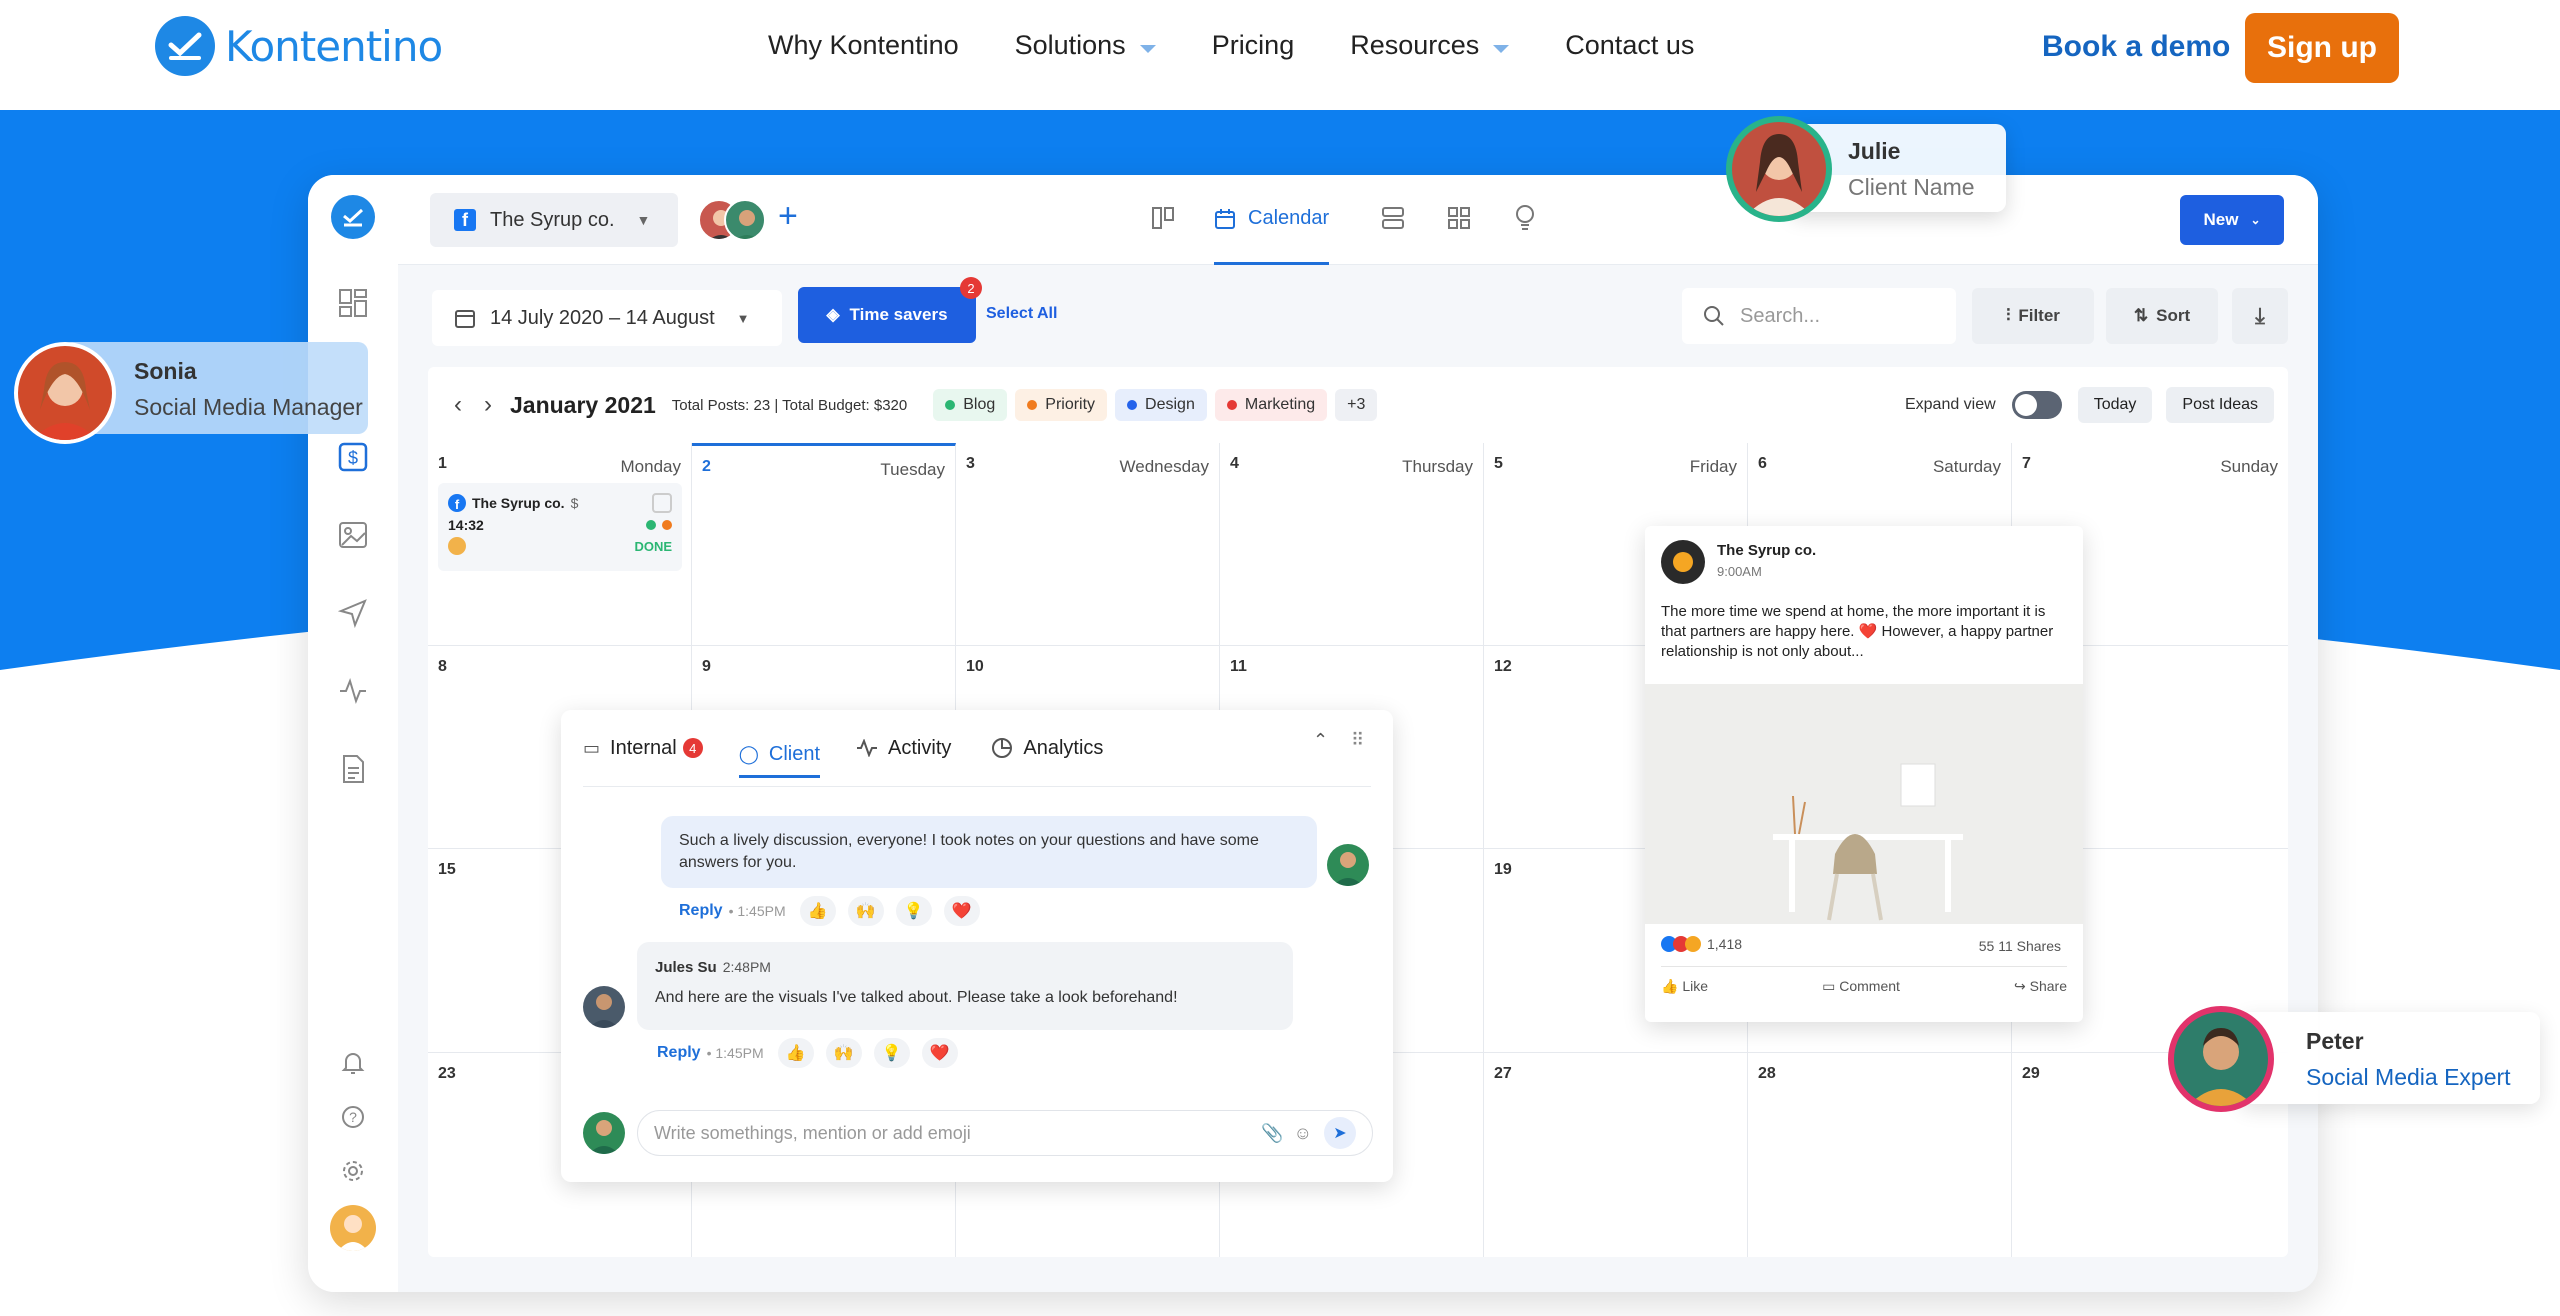 This screenshot has width=2560, height=1316. I want to click on collapse-icon: ⌃, so click(1320, 740).